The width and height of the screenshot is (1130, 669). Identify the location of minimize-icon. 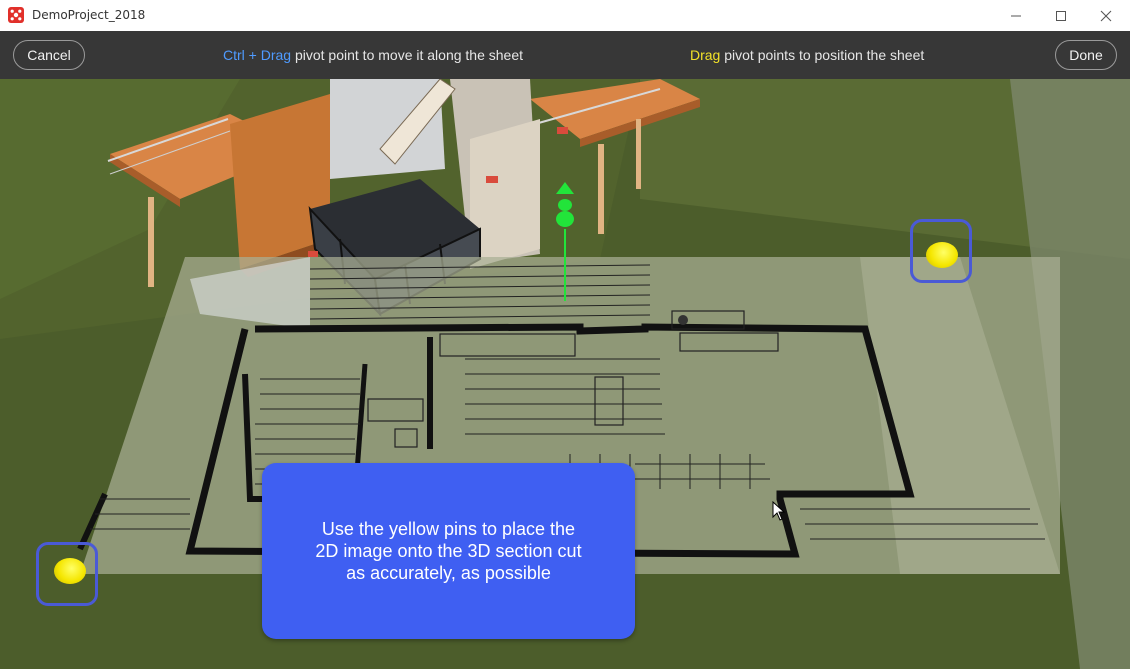
(1016, 15).